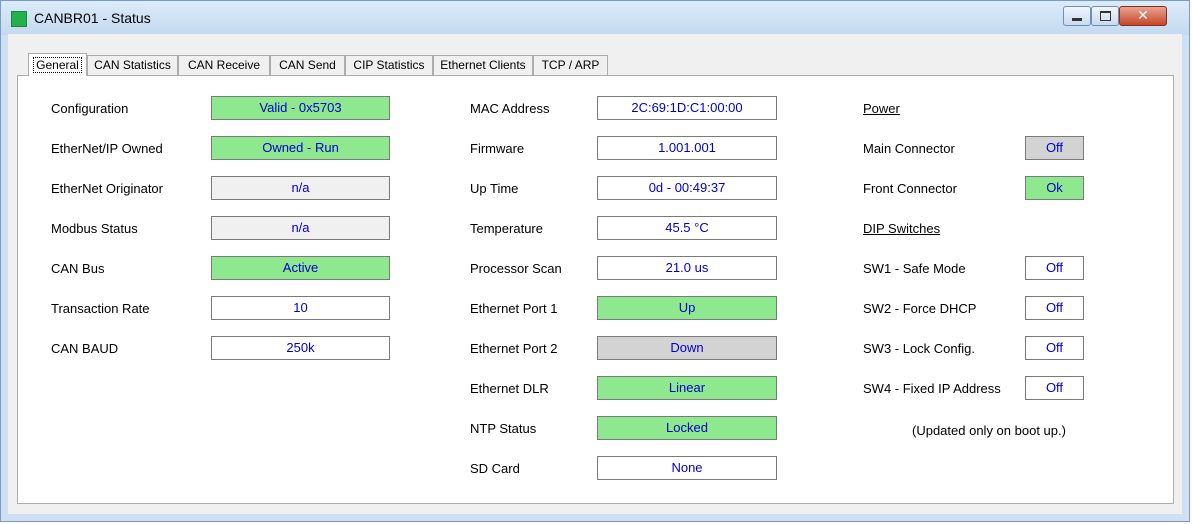  I want to click on maximize-icon, so click(1105, 16).